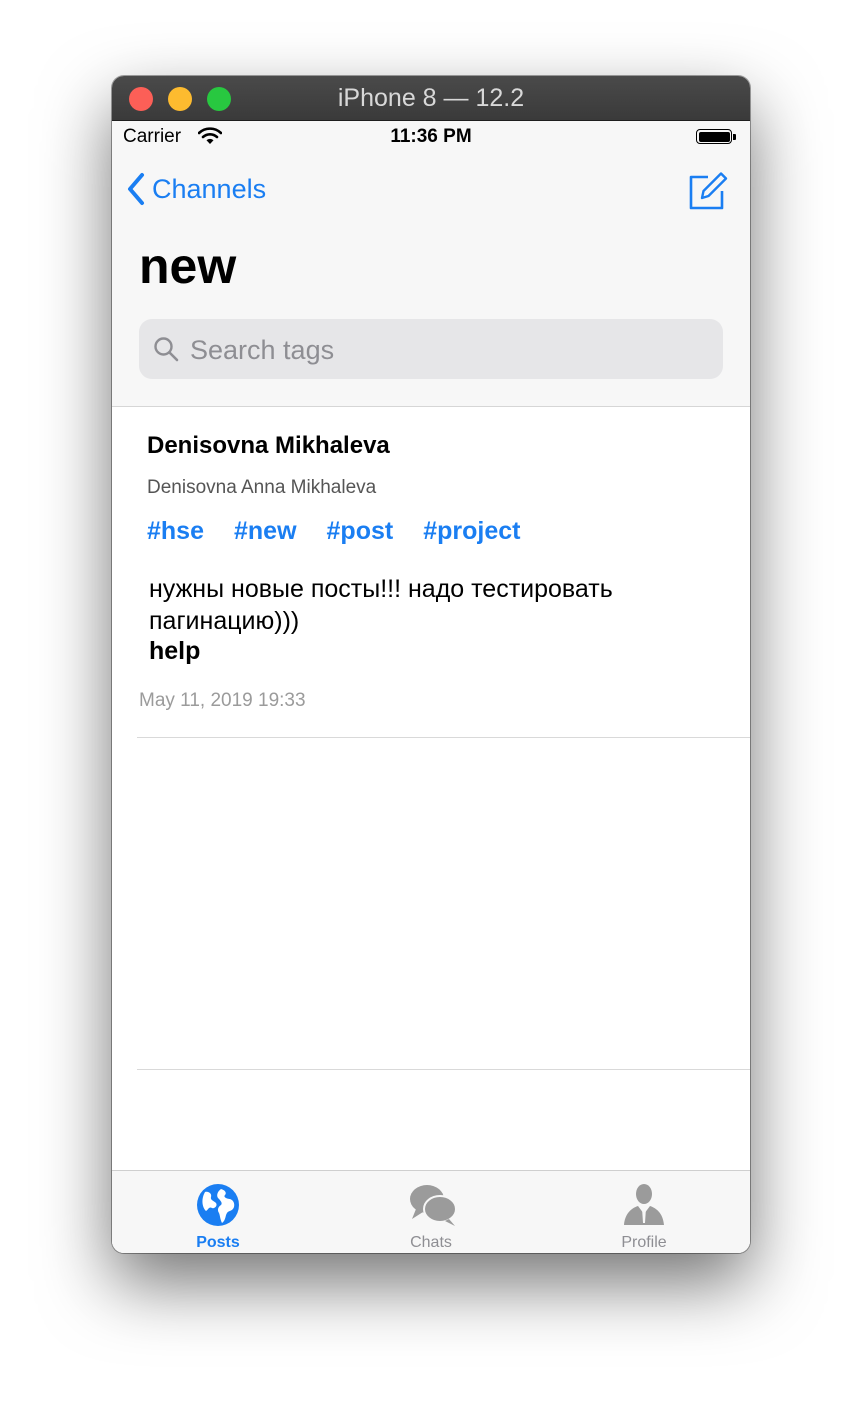  What do you see at coordinates (734, 137) in the screenshot?
I see `battery-tip` at bounding box center [734, 137].